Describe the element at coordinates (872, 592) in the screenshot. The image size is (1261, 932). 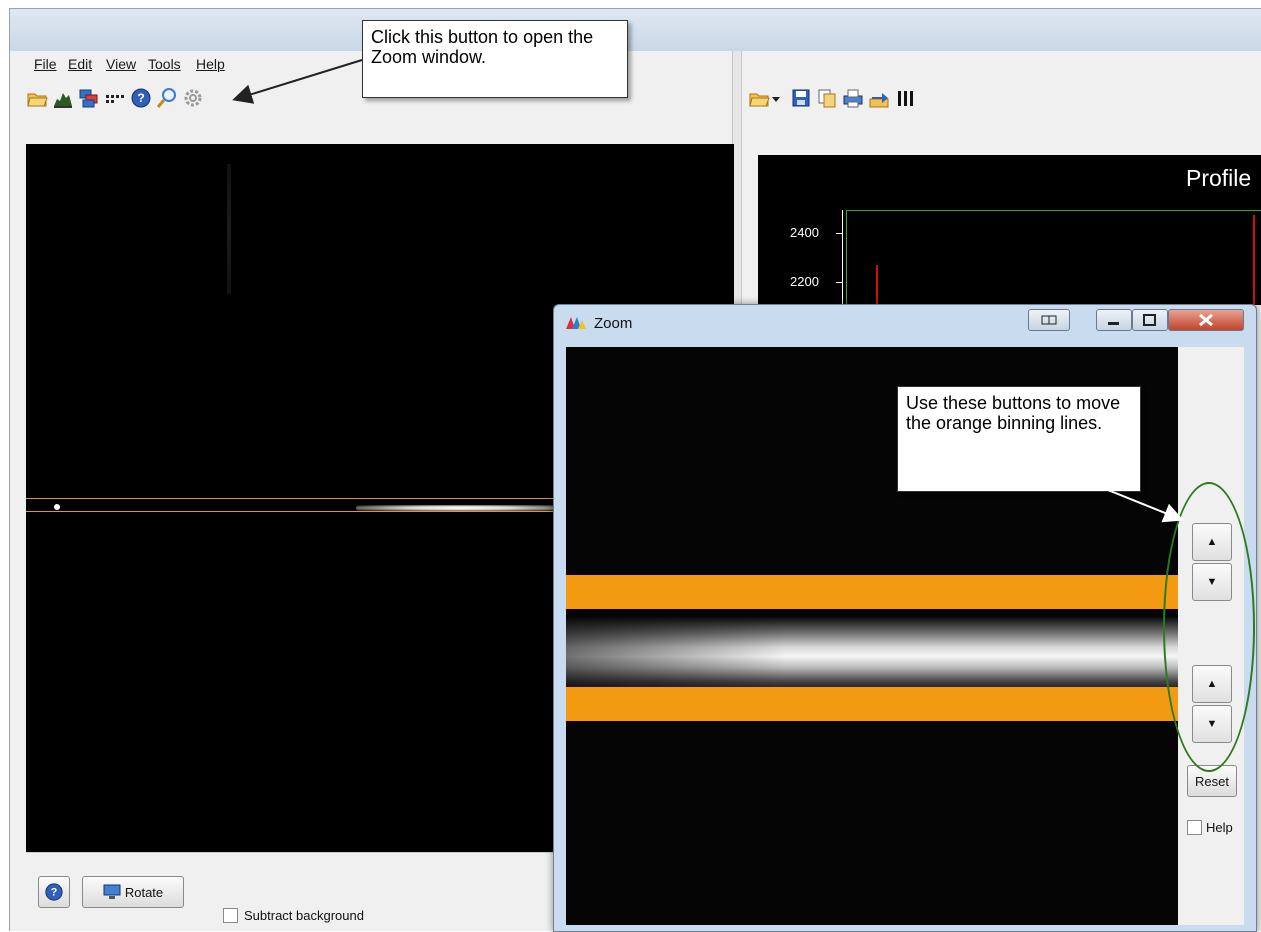
I see `binning-band-top` at that location.